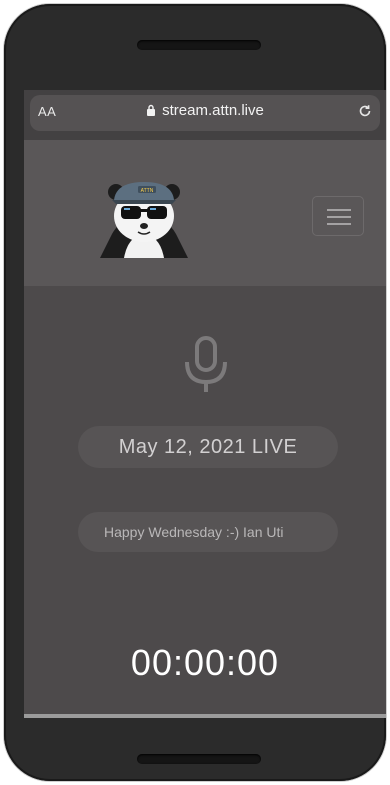 This screenshot has width=390, height=785. I want to click on stream-timer: 00:00:00, so click(205, 662).